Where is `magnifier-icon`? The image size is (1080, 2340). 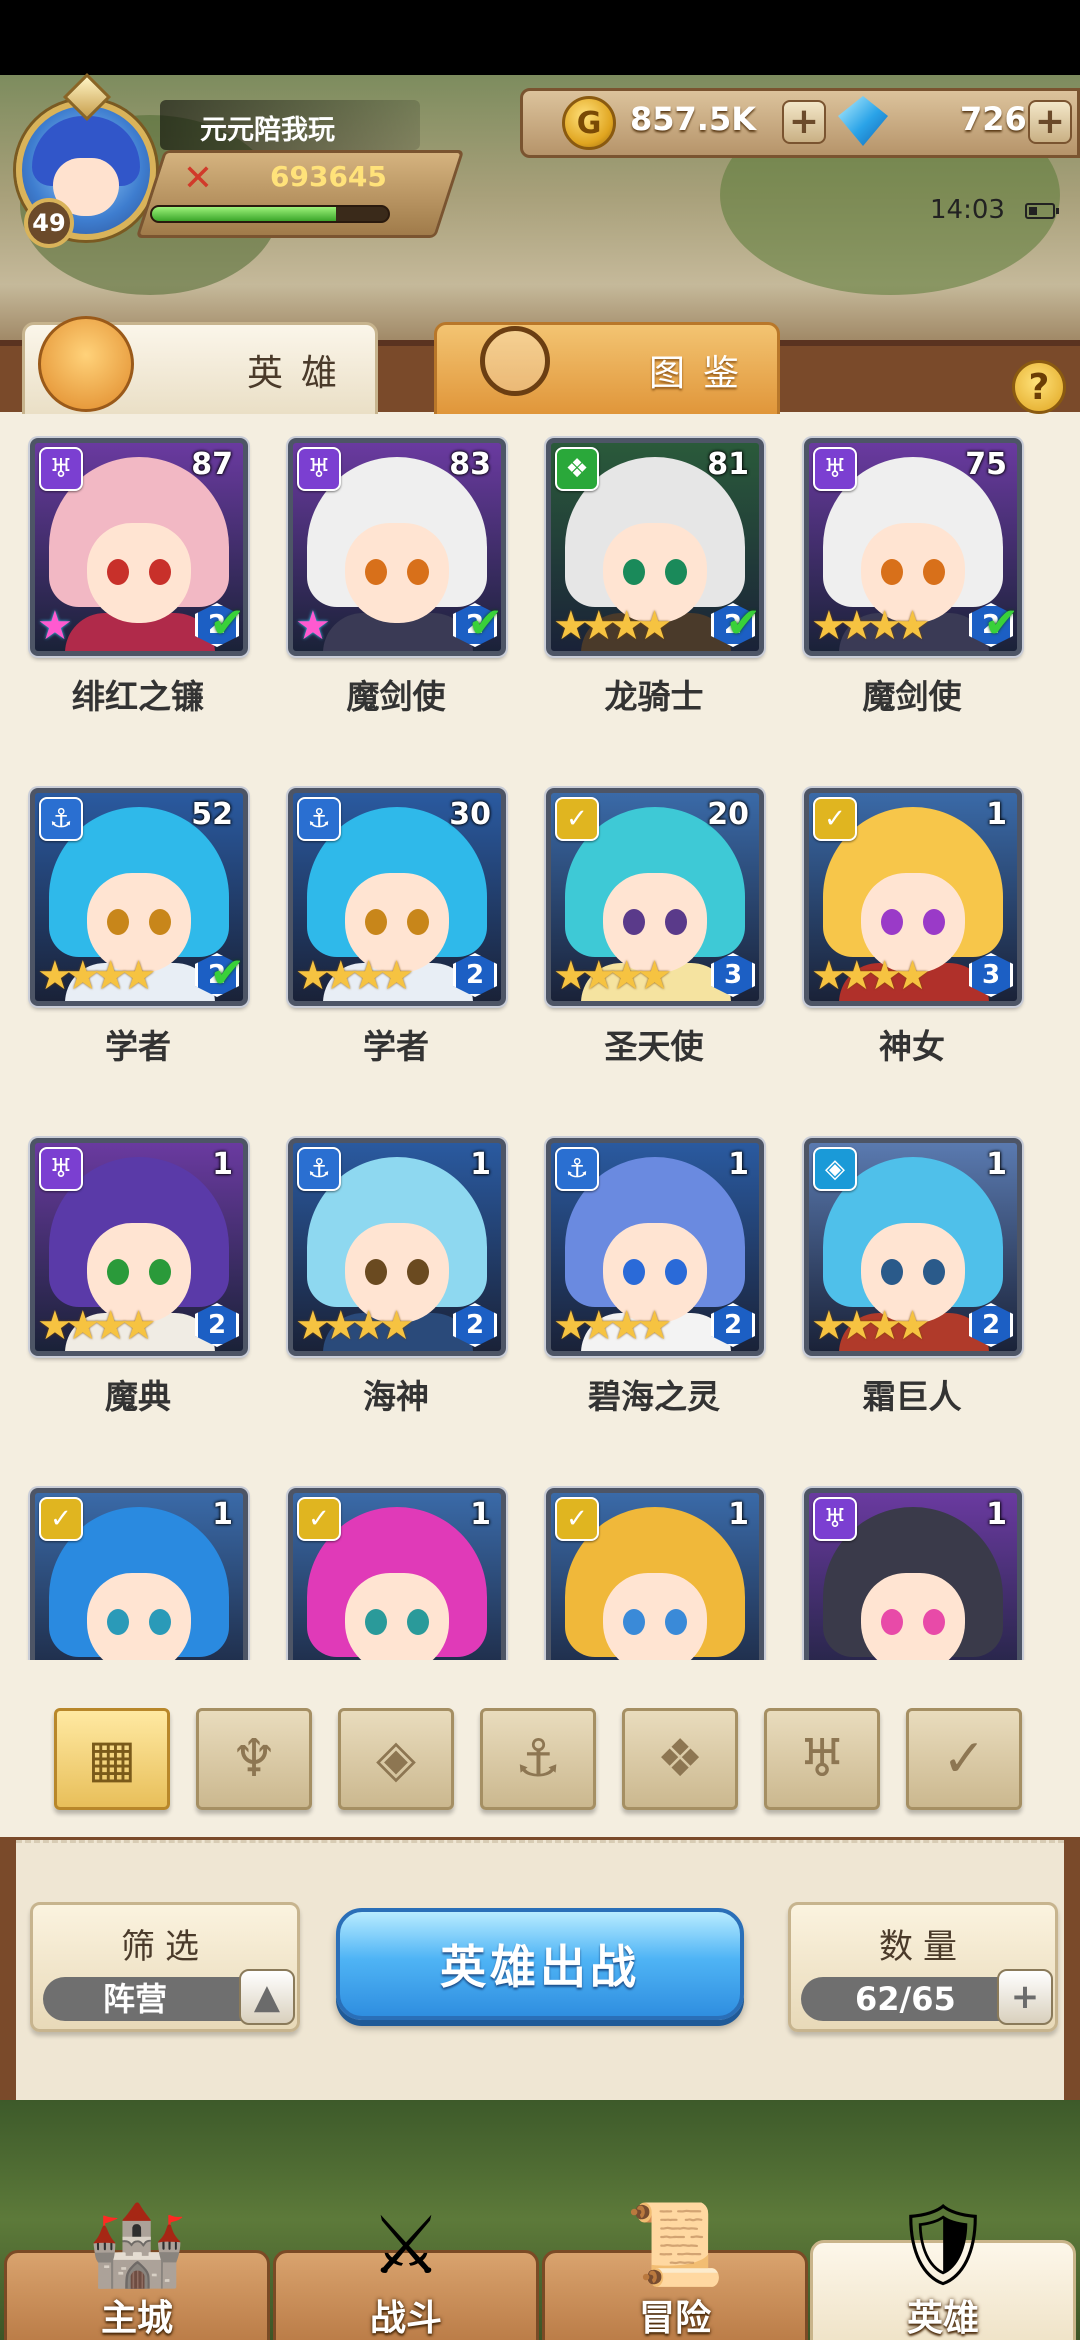
magnifier-icon is located at coordinates (515, 361).